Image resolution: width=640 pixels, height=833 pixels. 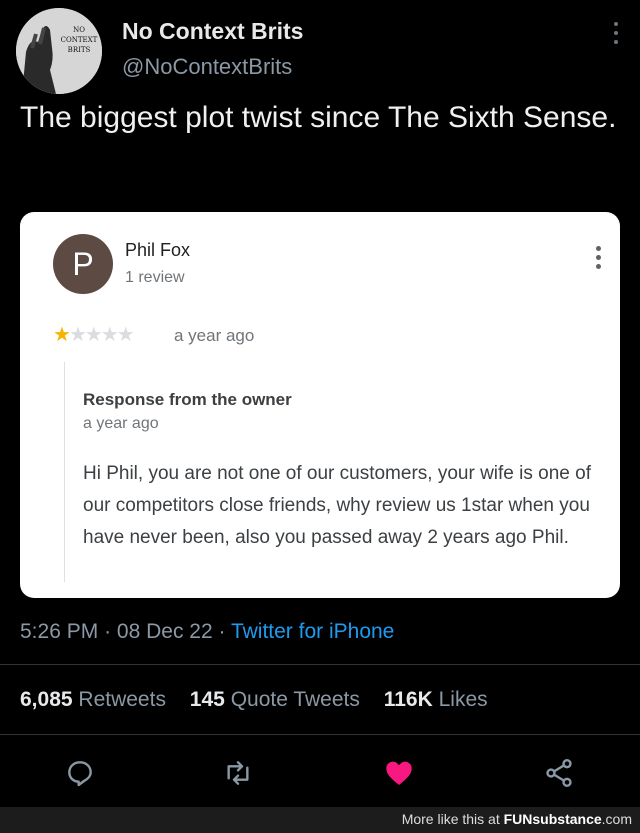 I want to click on star-filled-icon: ★, so click(x=62, y=335).